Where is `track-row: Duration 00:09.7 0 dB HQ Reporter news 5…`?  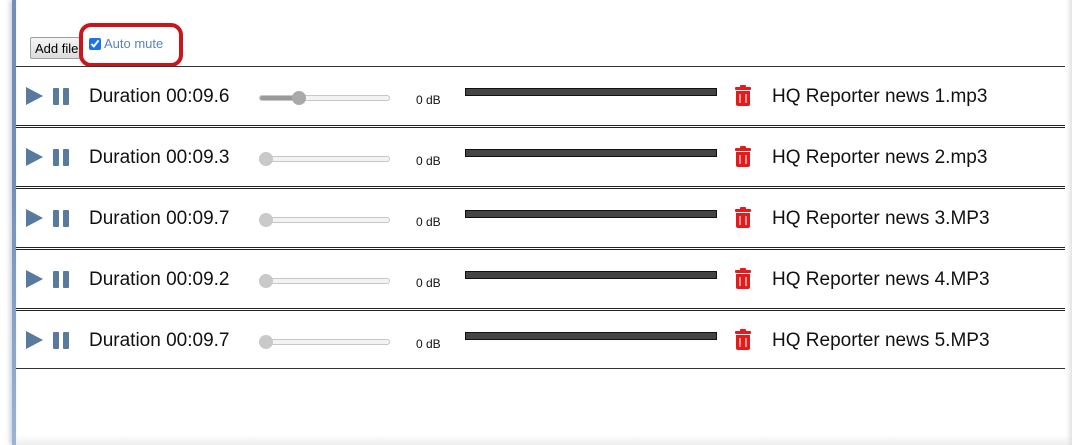 track-row: Duration 00:09.7 0 dB HQ Reporter news 5… is located at coordinates (540, 338).